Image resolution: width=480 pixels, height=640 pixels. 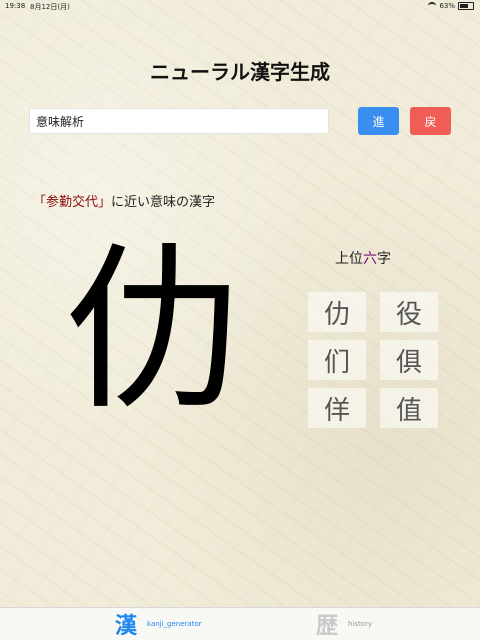 What do you see at coordinates (126, 626) in the screenshot?
I see `kanji-tab-icon: 漢` at bounding box center [126, 626].